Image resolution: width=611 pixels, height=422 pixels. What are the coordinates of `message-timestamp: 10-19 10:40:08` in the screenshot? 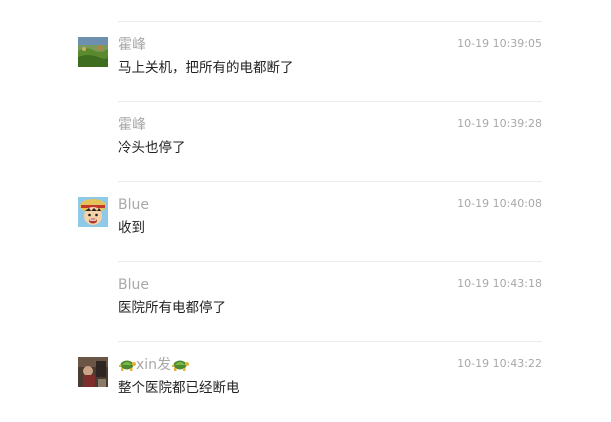 It's located at (499, 203).